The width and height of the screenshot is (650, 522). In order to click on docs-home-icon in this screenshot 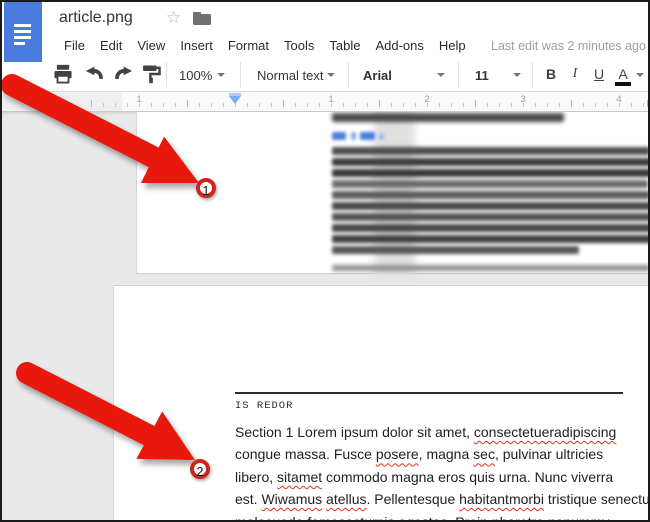, I will do `click(23, 32)`.